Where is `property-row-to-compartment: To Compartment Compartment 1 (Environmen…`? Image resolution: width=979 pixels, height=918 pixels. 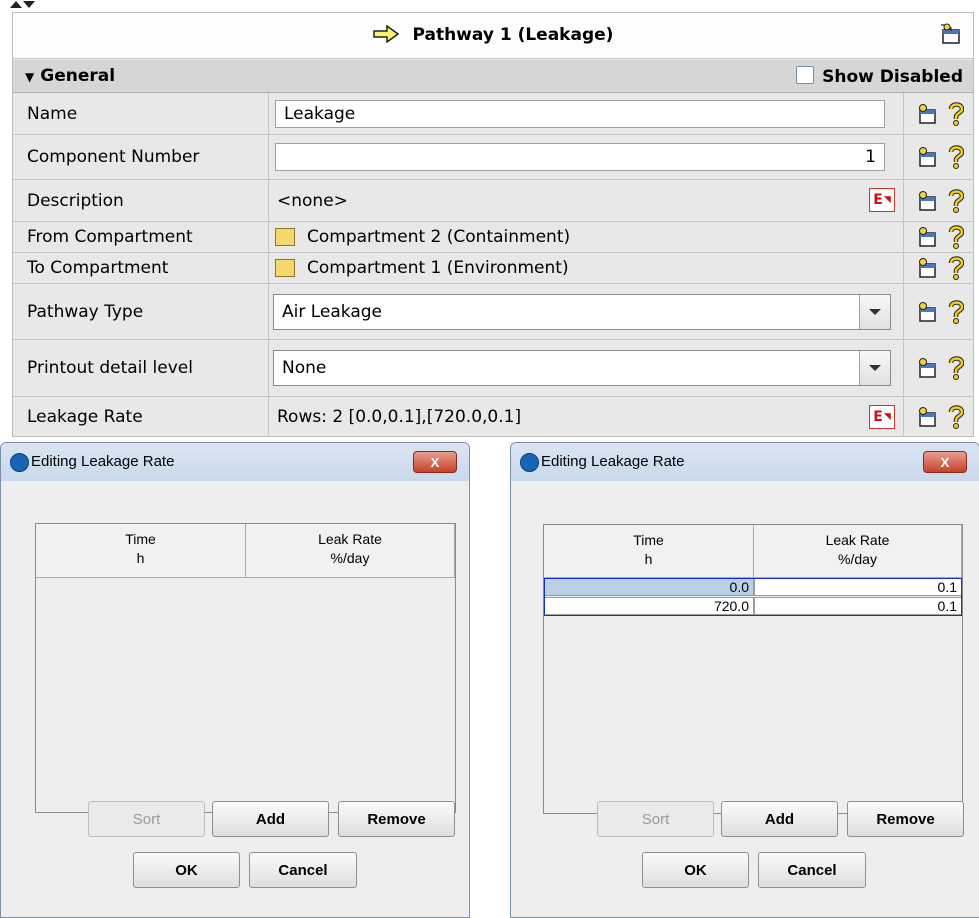 property-row-to-compartment: To Compartment Compartment 1 (Environmen… is located at coordinates (493, 268).